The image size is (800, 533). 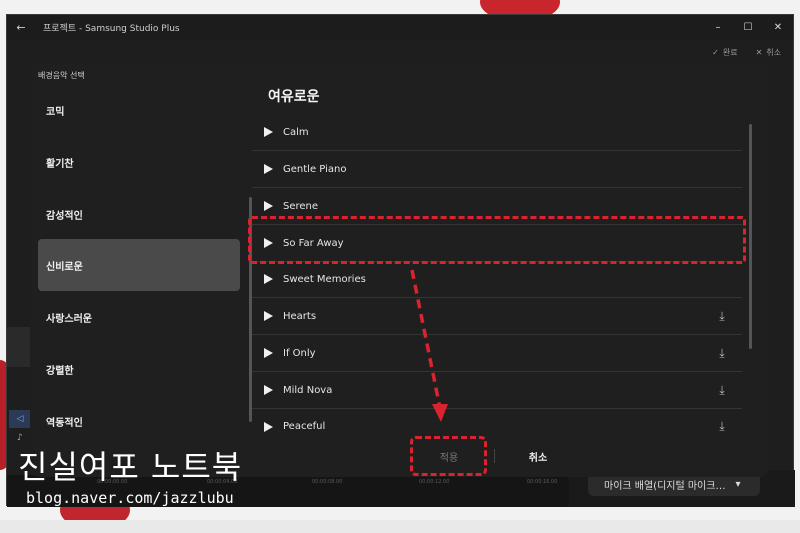 I want to click on top-action-bar: ✓ 완료 ✕ 취소, so click(x=400, y=52).